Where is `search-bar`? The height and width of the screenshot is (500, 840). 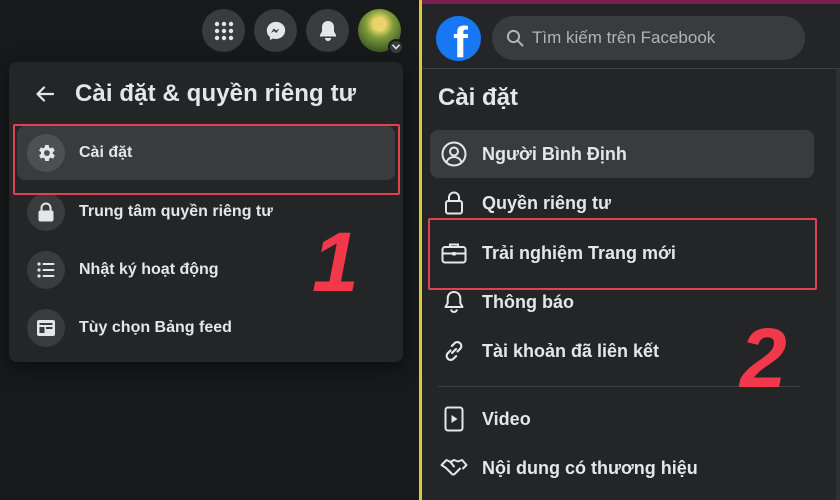 search-bar is located at coordinates (648, 38).